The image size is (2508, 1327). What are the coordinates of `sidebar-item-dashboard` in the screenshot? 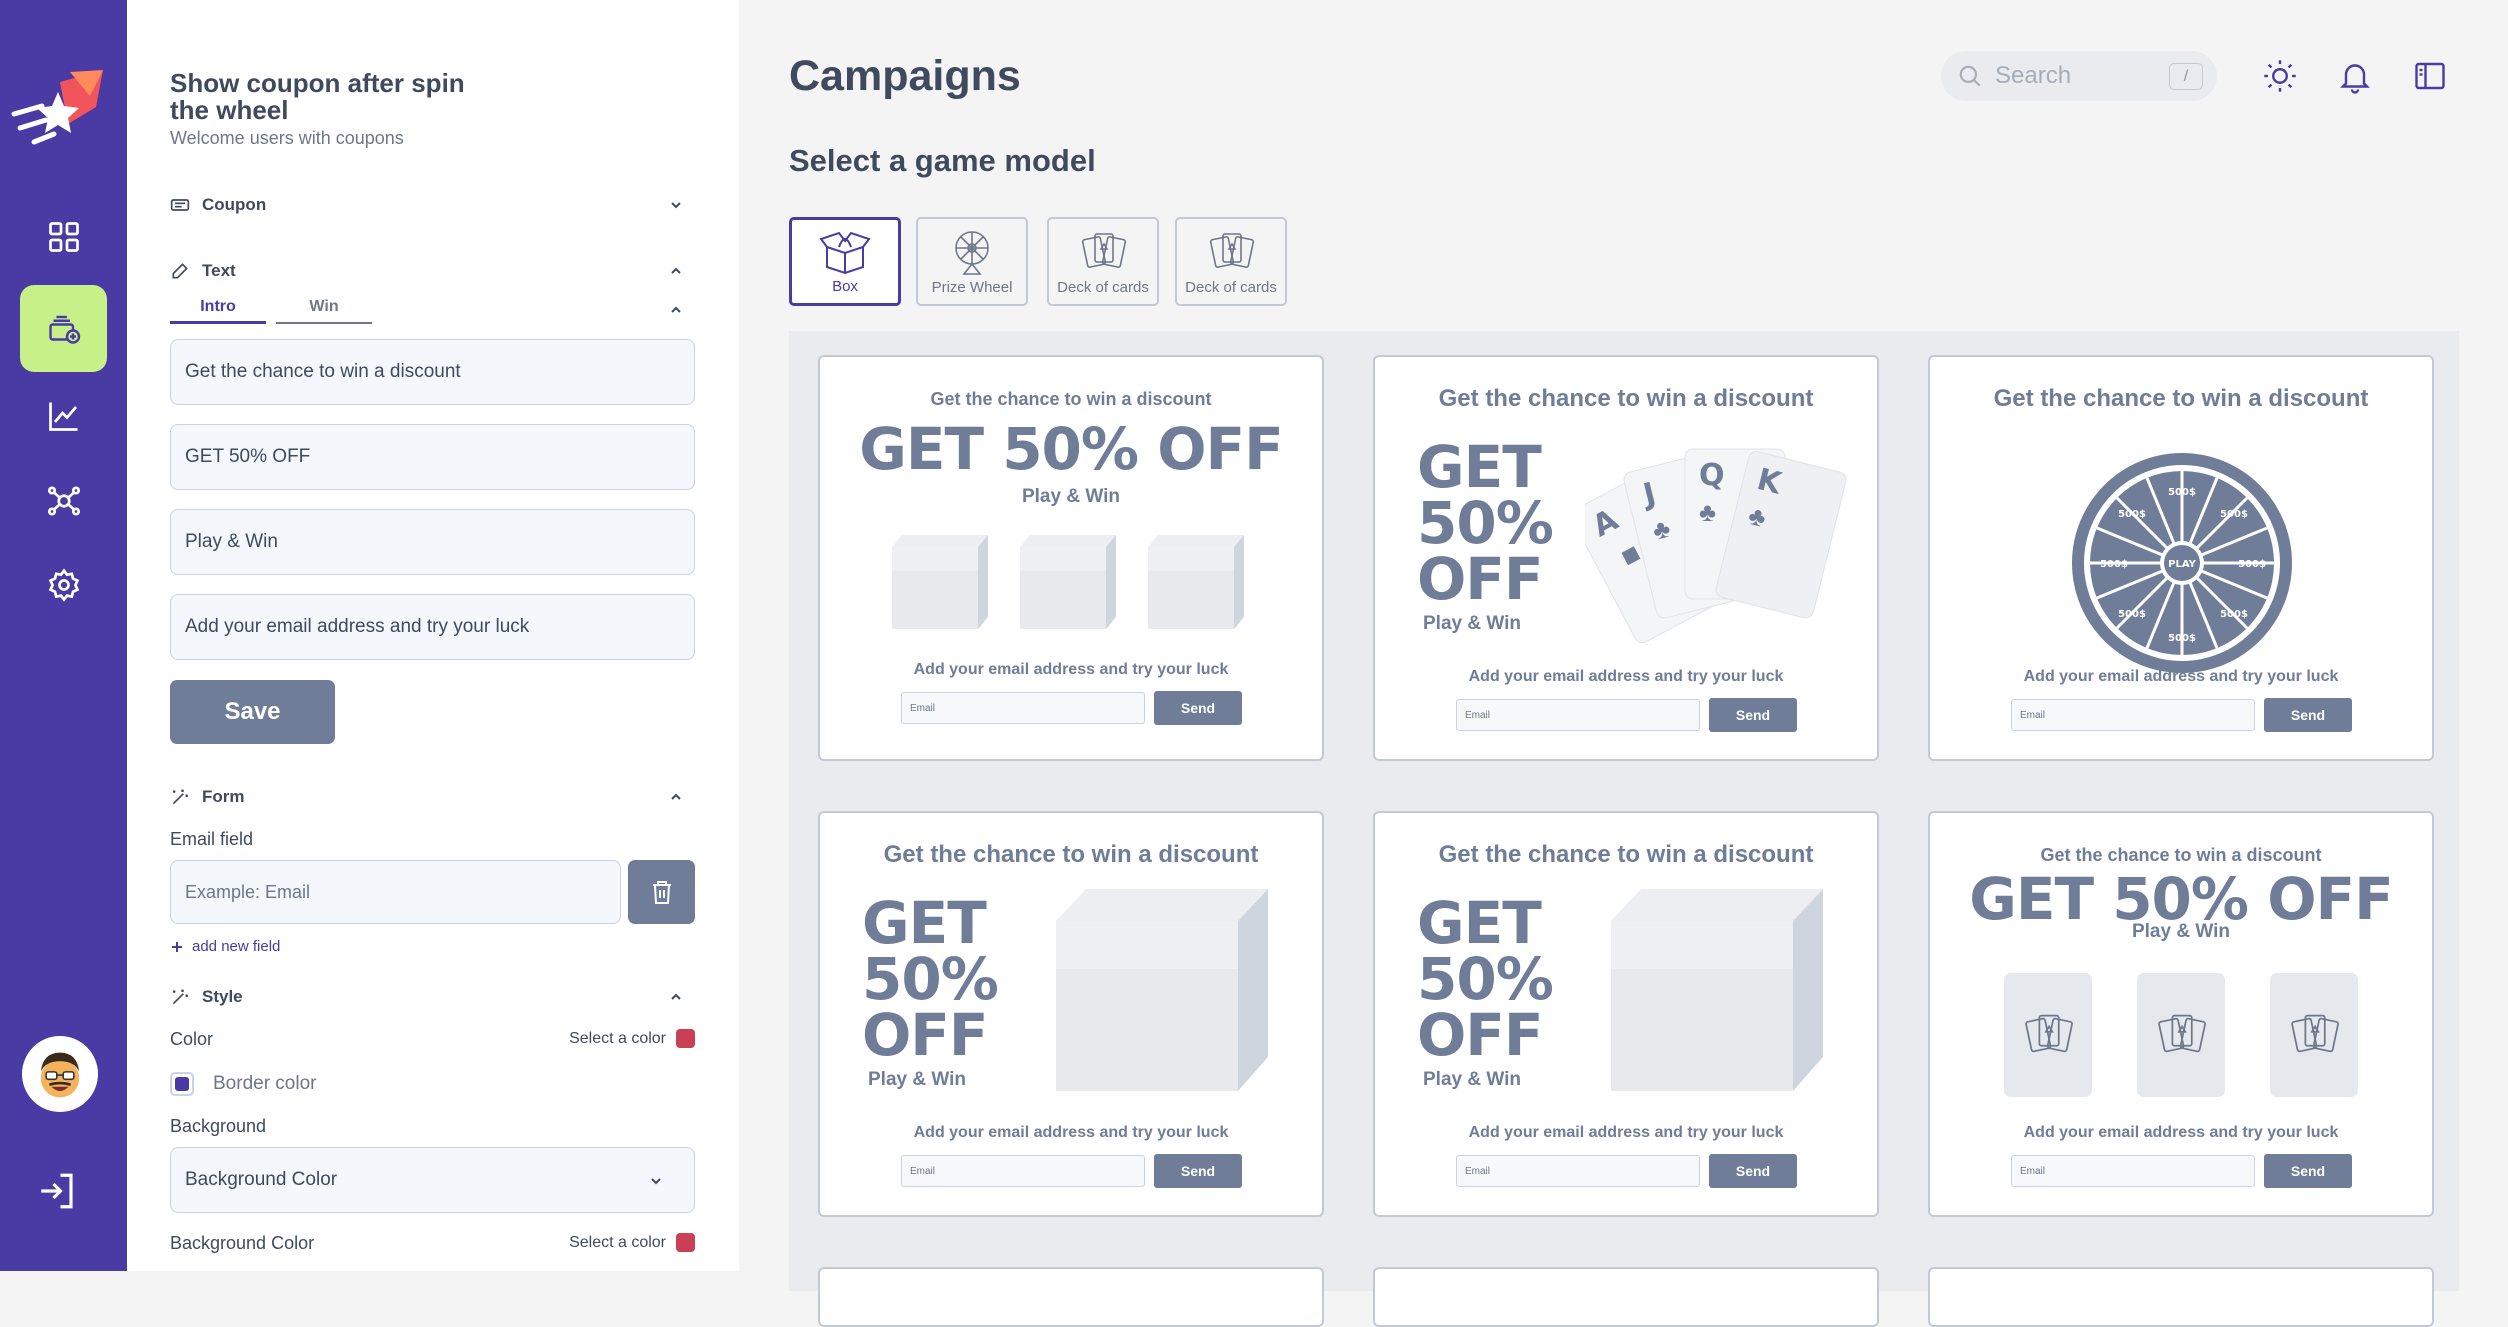 It's located at (63, 236).